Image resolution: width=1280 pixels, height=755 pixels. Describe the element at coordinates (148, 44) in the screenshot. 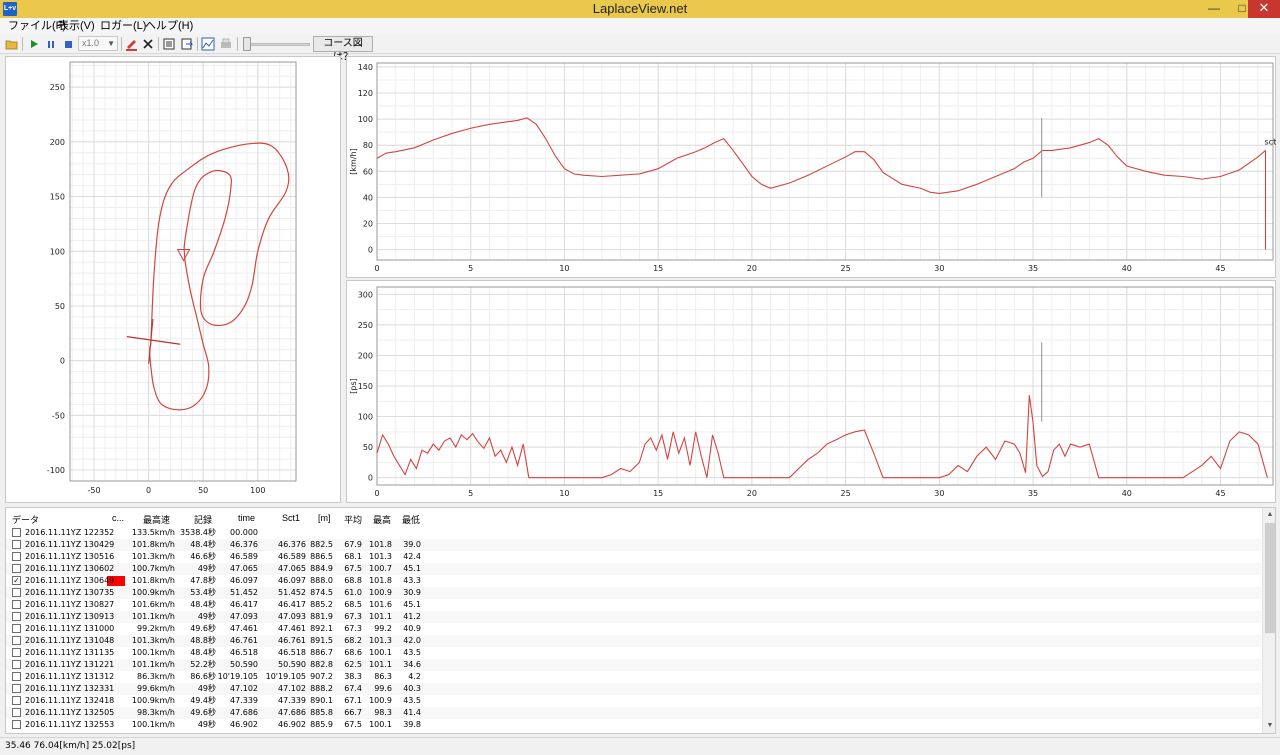

I see `delete-icon` at that location.